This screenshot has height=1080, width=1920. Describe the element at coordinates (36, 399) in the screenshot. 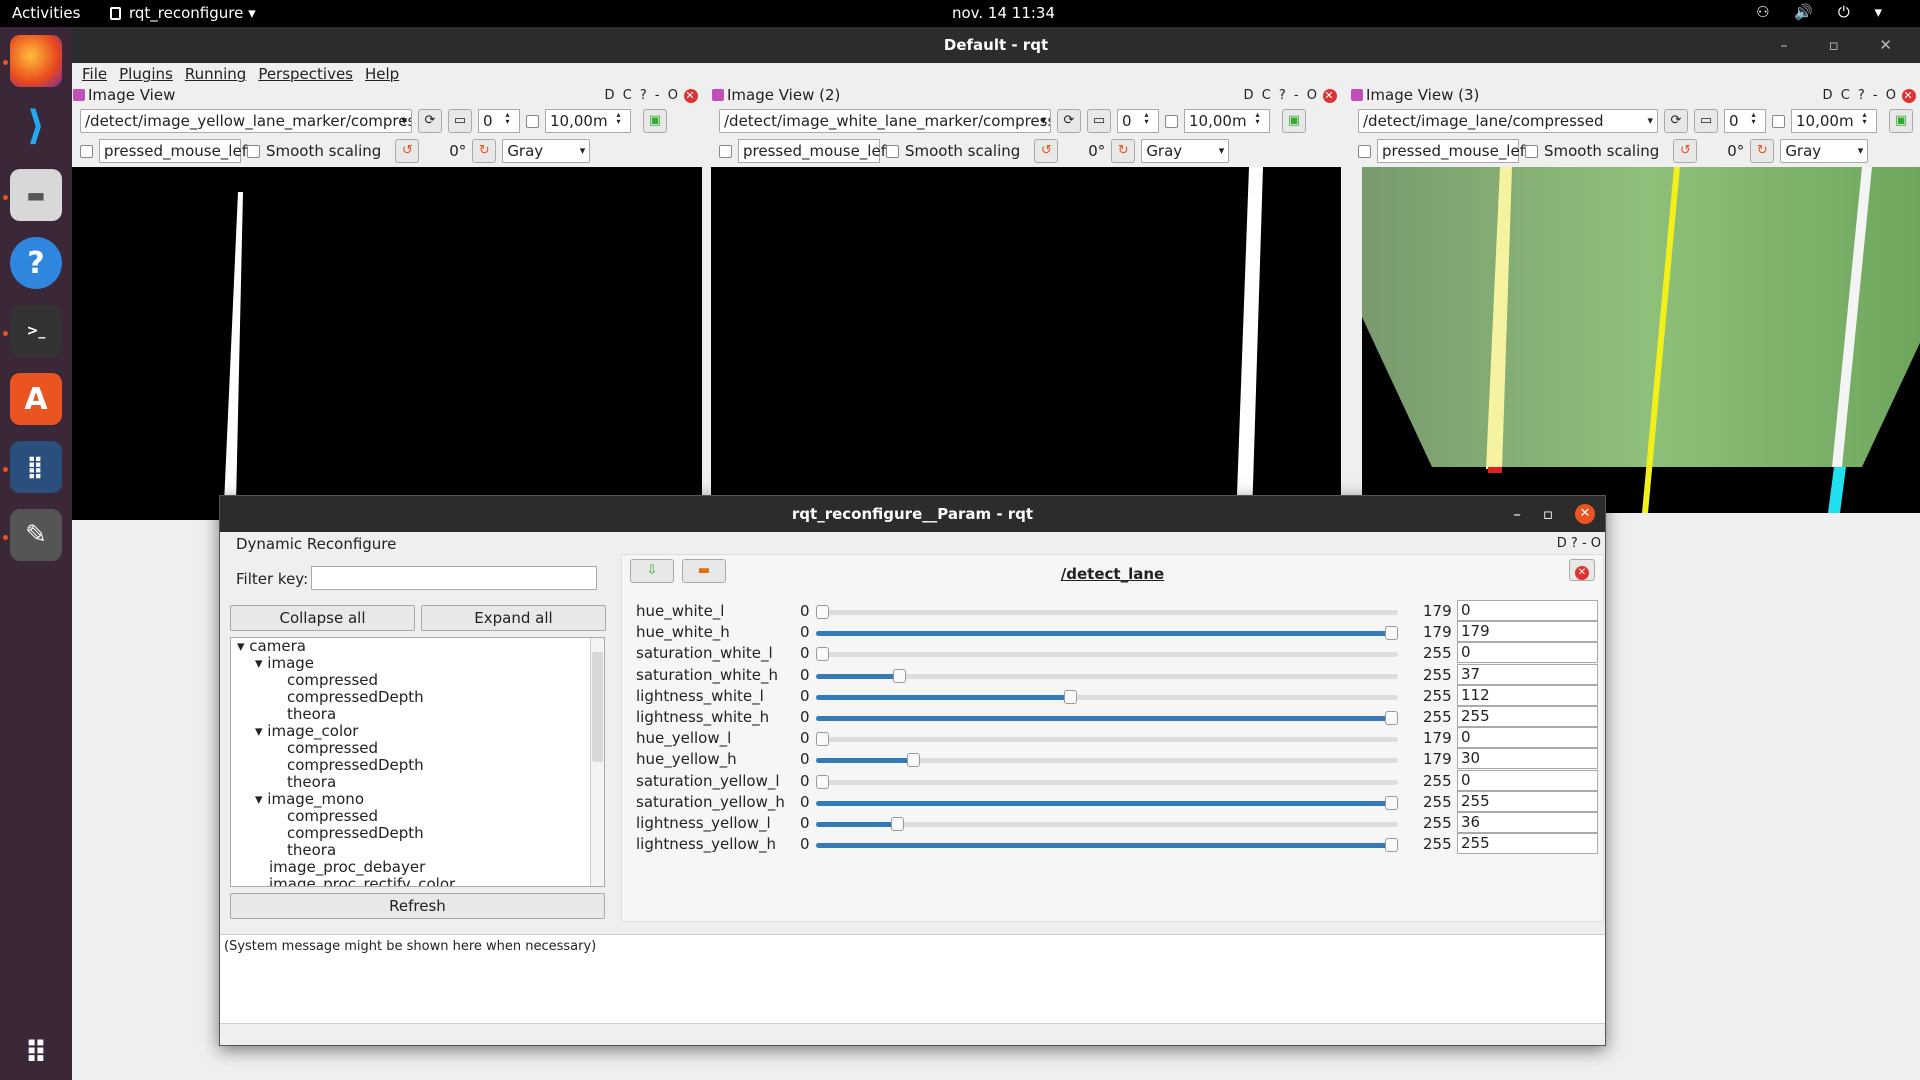

I see `appstore-icon: A` at that location.